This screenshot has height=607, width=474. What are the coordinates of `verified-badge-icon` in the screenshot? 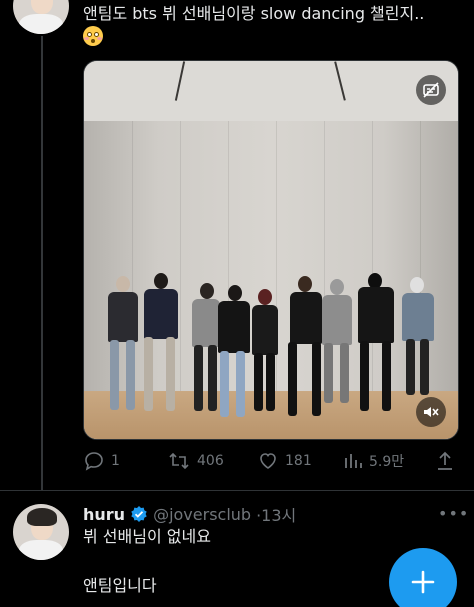 It's located at (139, 514).